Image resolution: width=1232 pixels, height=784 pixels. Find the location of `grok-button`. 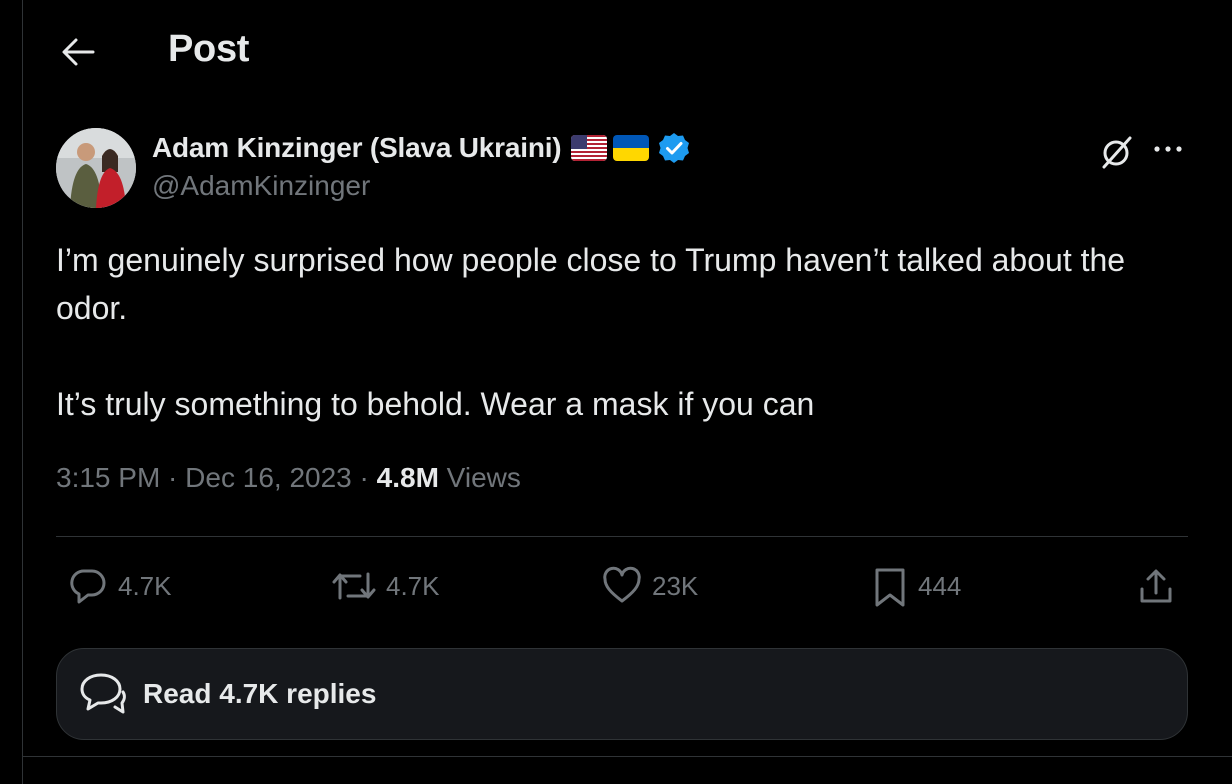

grok-button is located at coordinates (1116, 152).